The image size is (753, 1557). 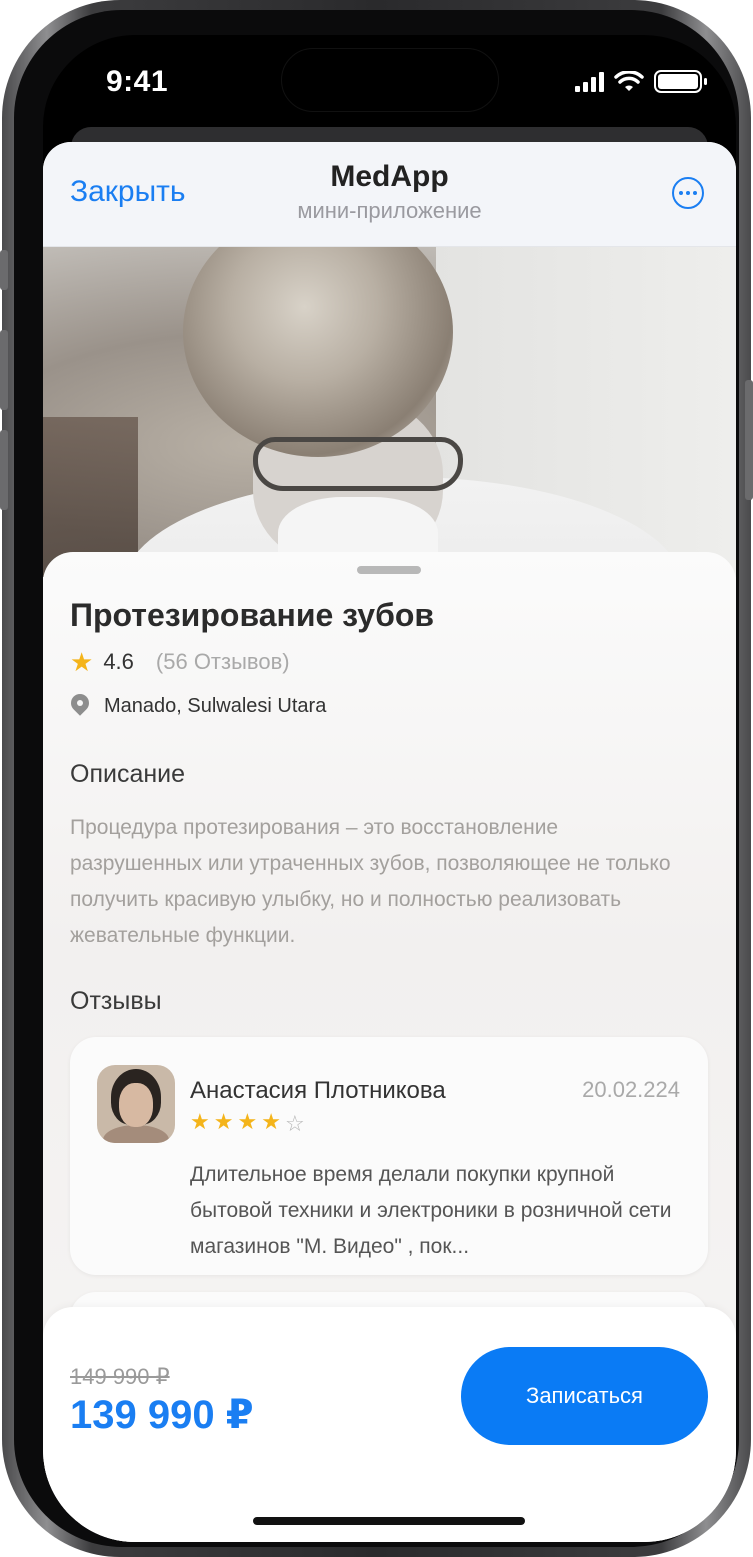 I want to click on volume-up-button, so click(x=4, y=370).